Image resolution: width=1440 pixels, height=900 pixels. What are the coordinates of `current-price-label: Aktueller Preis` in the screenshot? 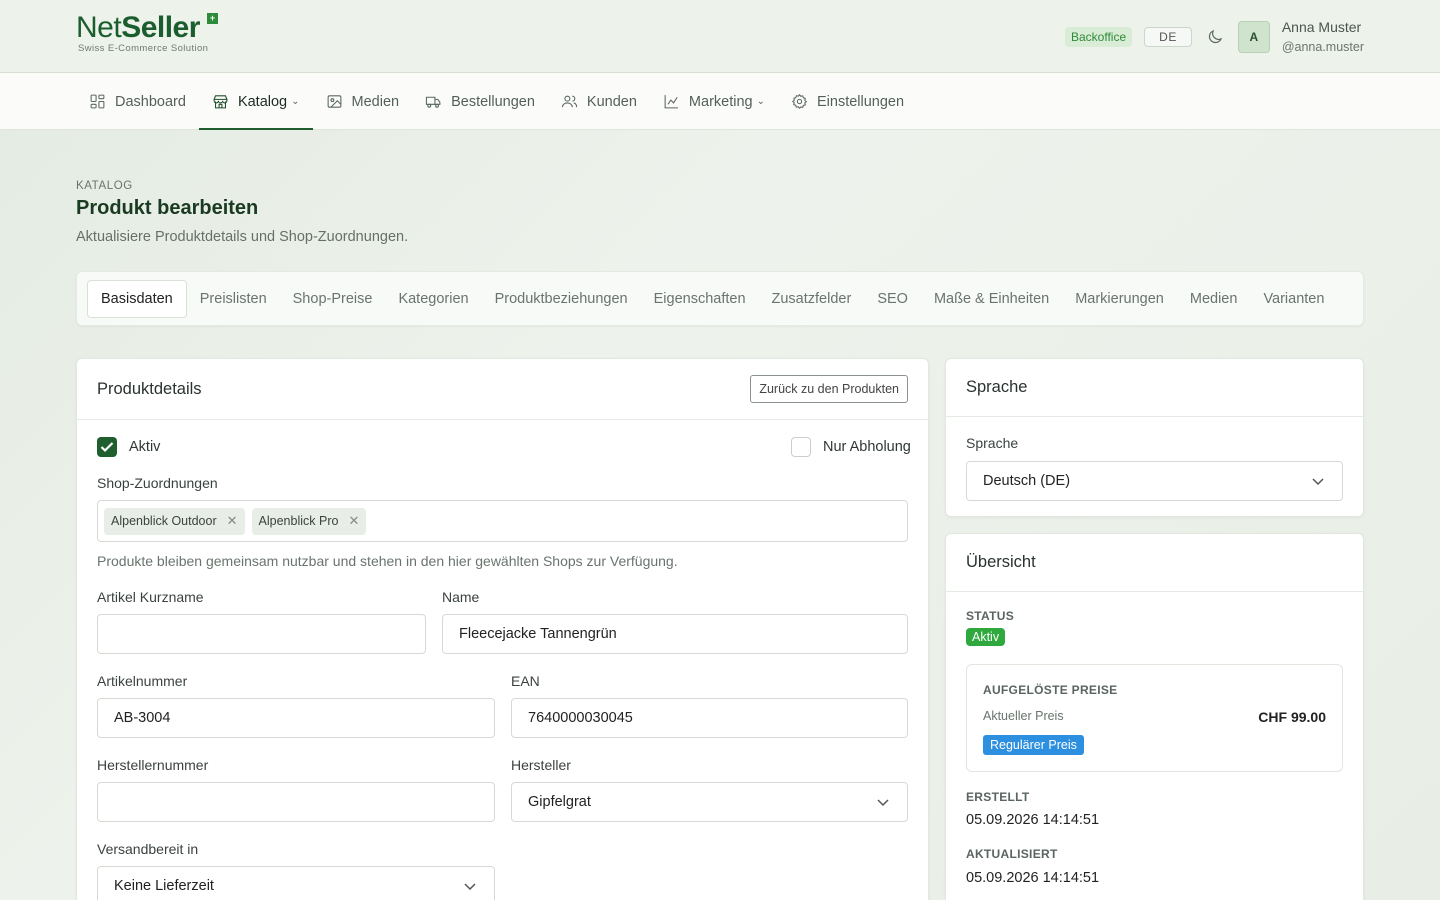 It's located at (1023, 716).